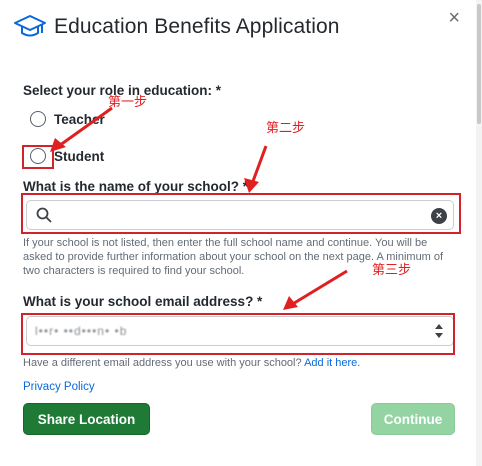 The height and width of the screenshot is (466, 482). I want to click on add-email-link: Add it here., so click(332, 363).